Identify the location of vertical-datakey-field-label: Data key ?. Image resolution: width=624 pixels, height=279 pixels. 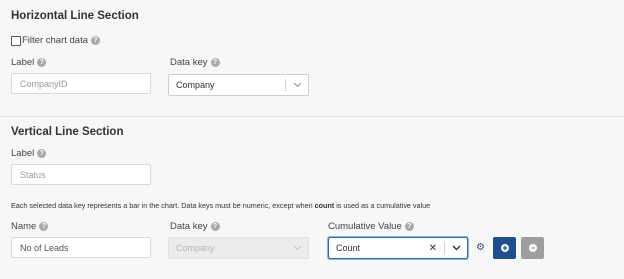
(195, 226).